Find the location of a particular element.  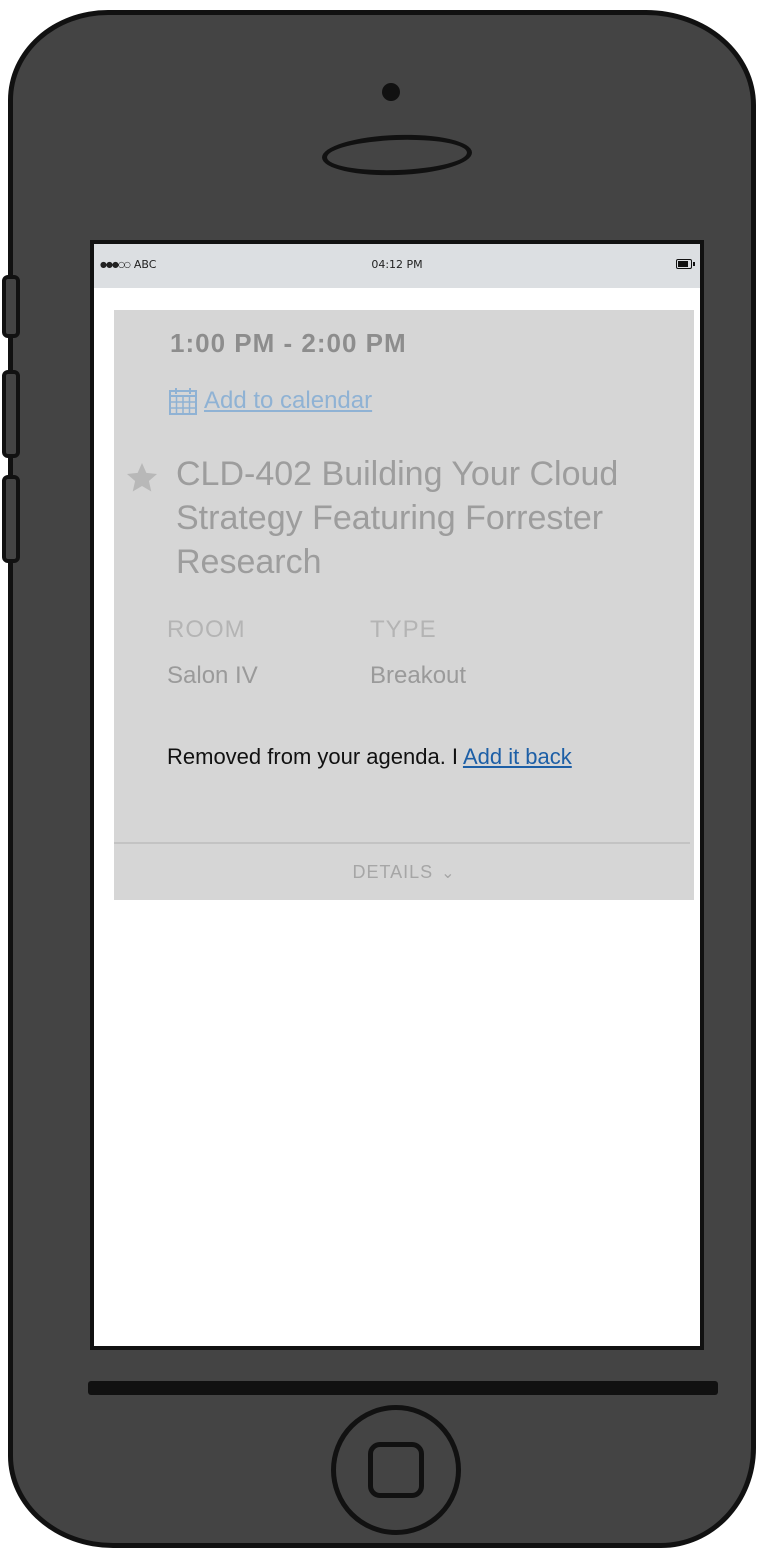

status-bar: ●●●○○ ABC 04:12 PM is located at coordinates (397, 266).